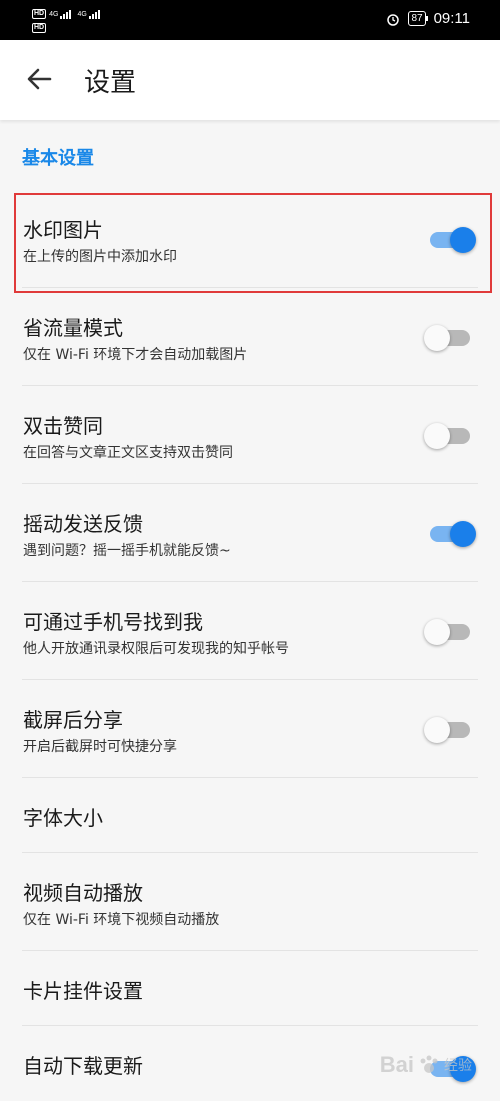 The height and width of the screenshot is (1101, 500). I want to click on clock: 09:11, so click(451, 18).